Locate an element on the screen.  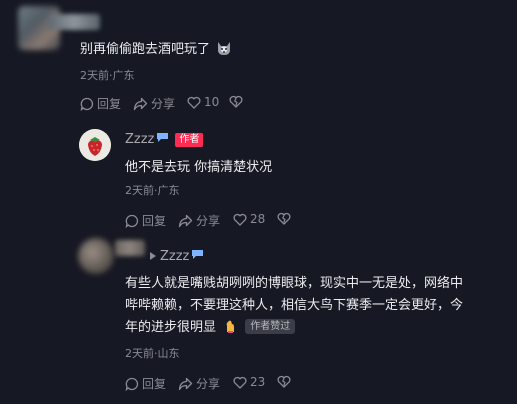
like-button: 23 is located at coordinates (249, 382).